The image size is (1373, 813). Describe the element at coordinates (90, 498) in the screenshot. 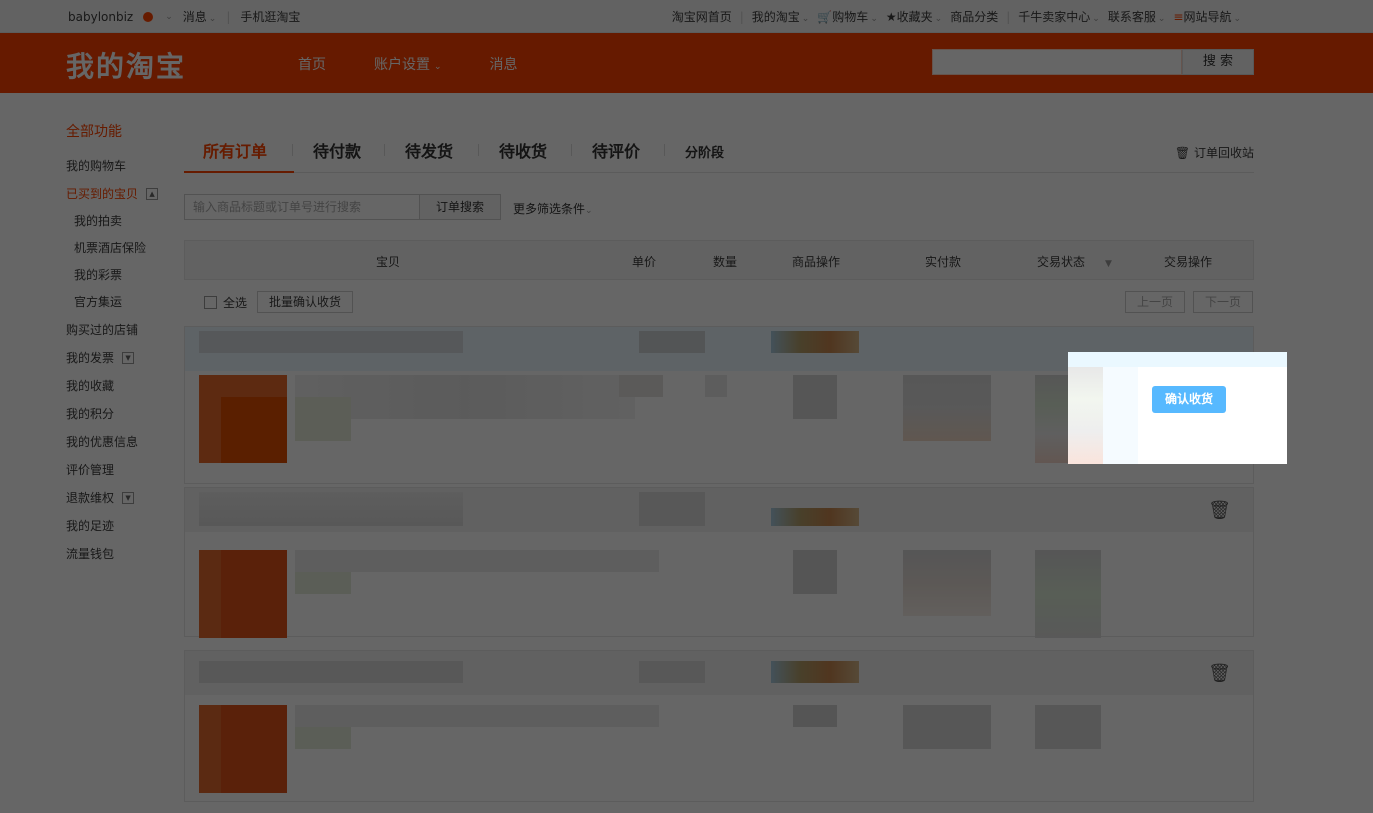

I see `sidebar-item-label: 退款维权` at that location.